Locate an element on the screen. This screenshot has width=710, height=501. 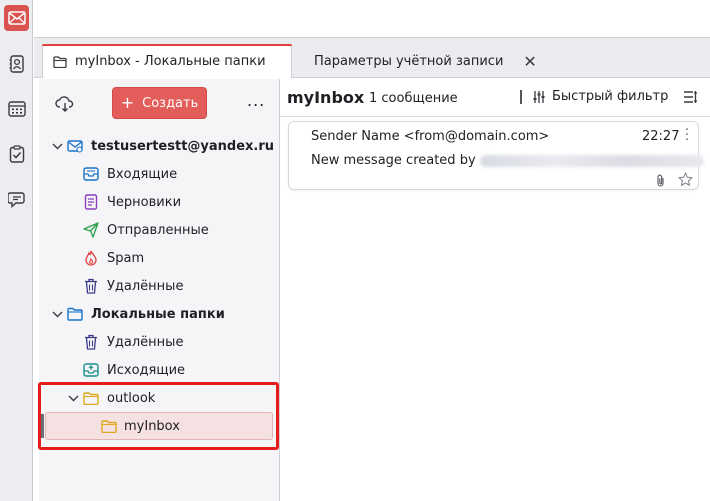
folder-title: myInbox is located at coordinates (326, 97).